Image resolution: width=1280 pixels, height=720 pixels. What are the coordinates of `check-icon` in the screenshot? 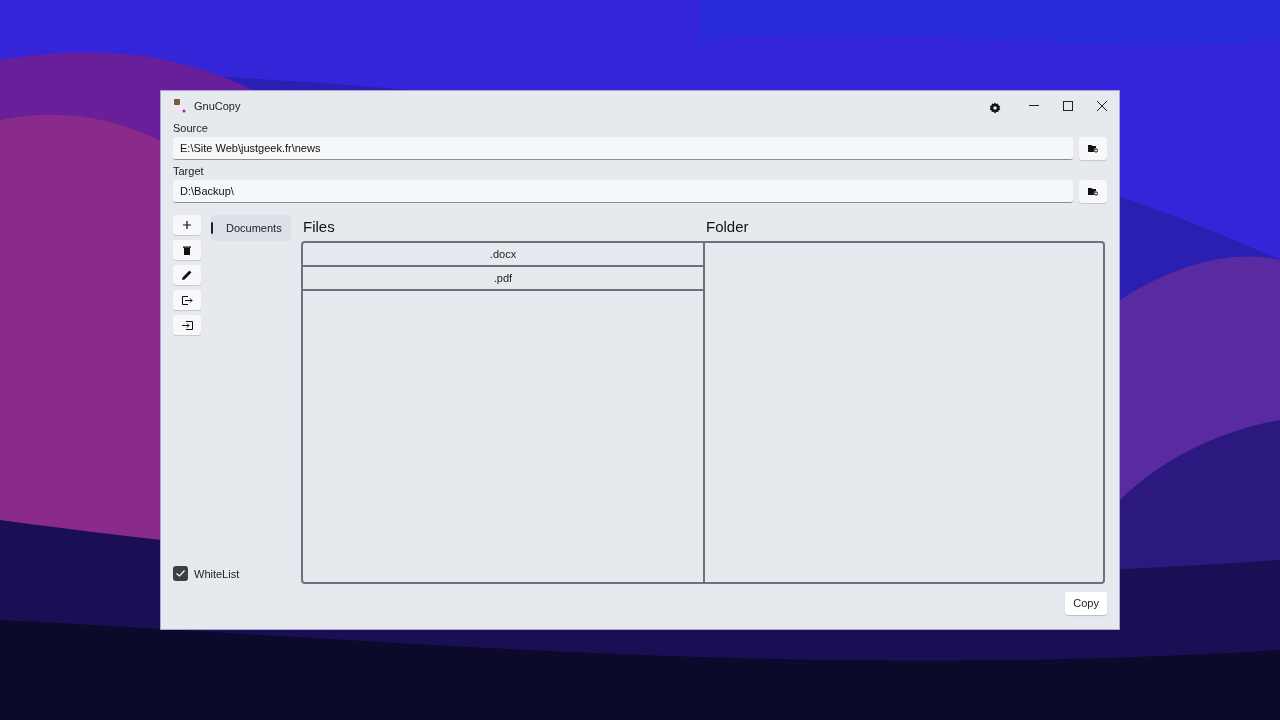 It's located at (180, 574).